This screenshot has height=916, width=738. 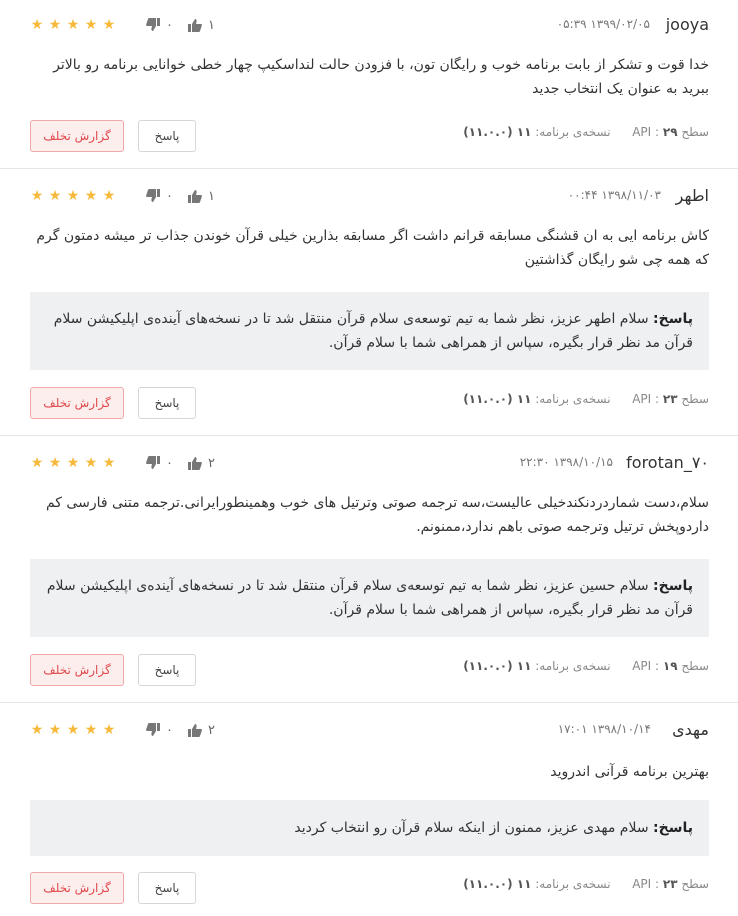 I want to click on review-username: jooya, so click(x=687, y=24).